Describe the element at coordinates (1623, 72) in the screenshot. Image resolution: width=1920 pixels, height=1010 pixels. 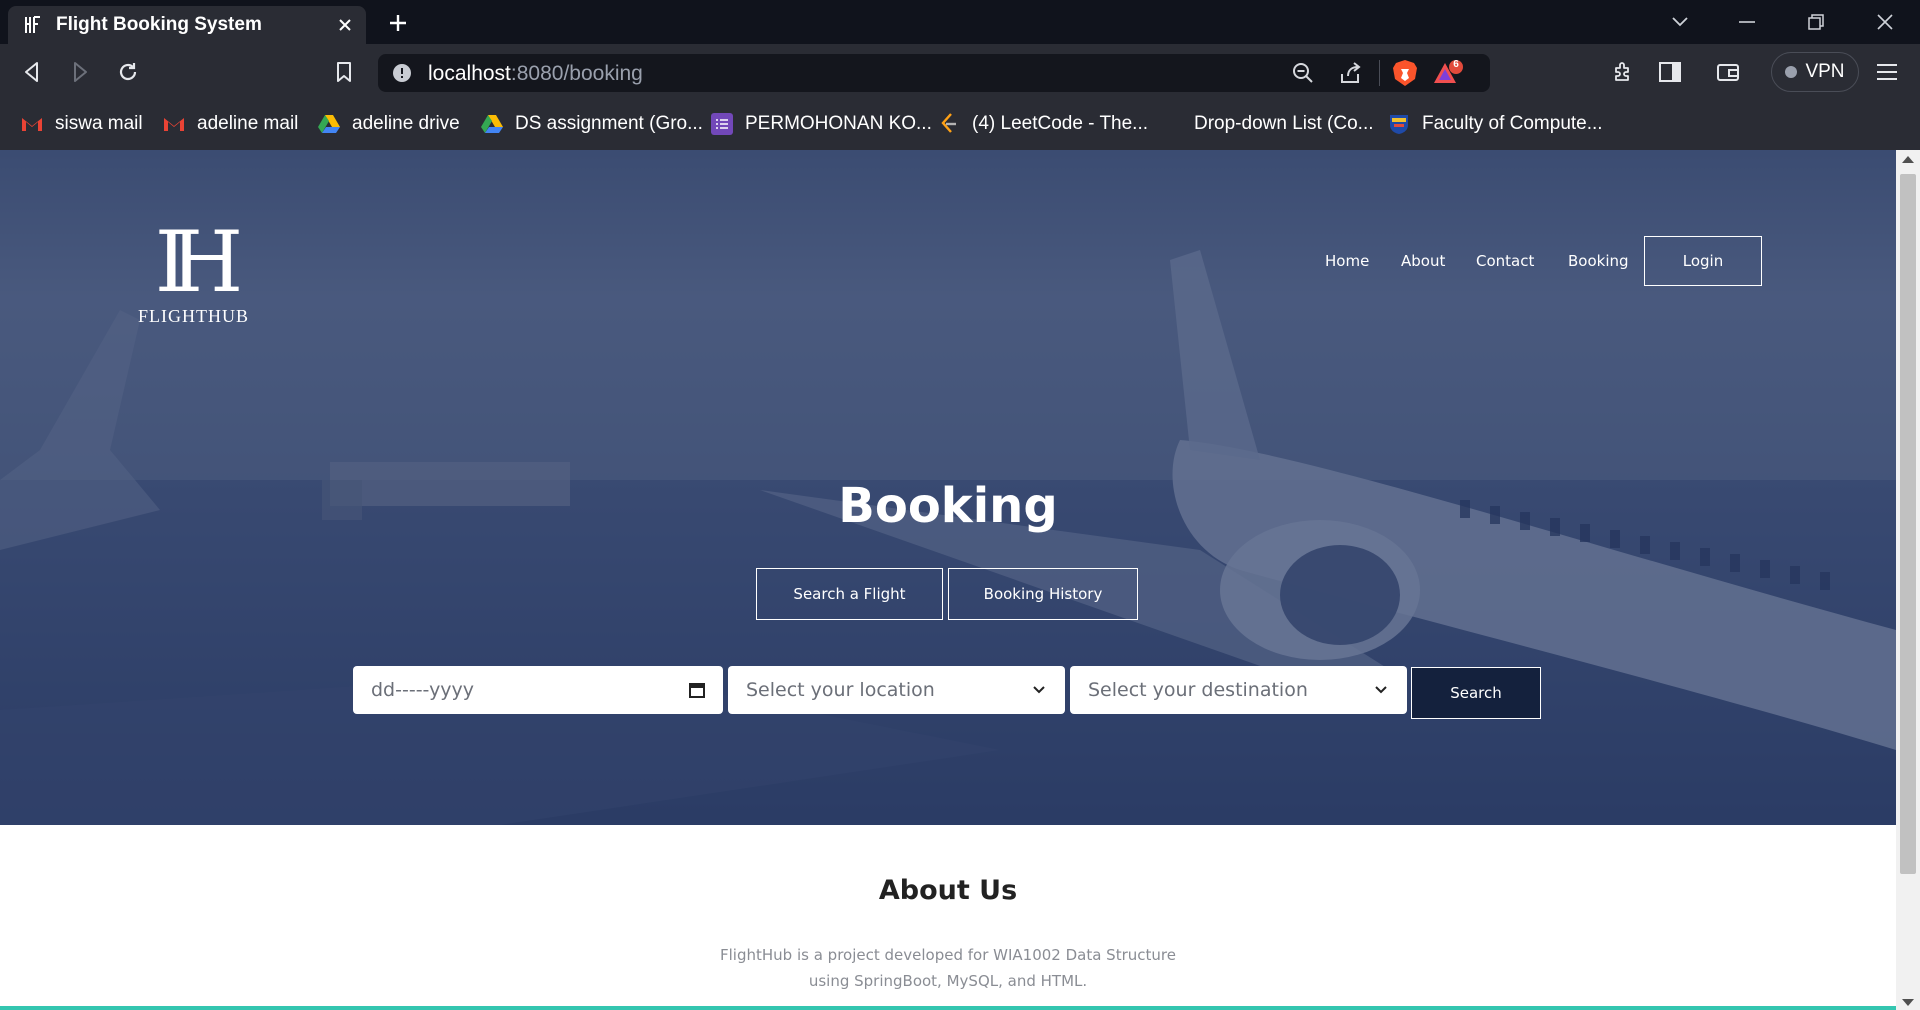
I see `extensions-icon` at that location.